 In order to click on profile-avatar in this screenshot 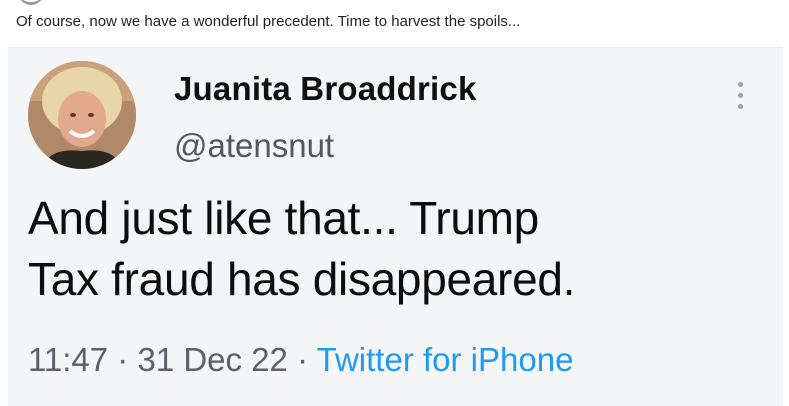, I will do `click(82, 115)`.